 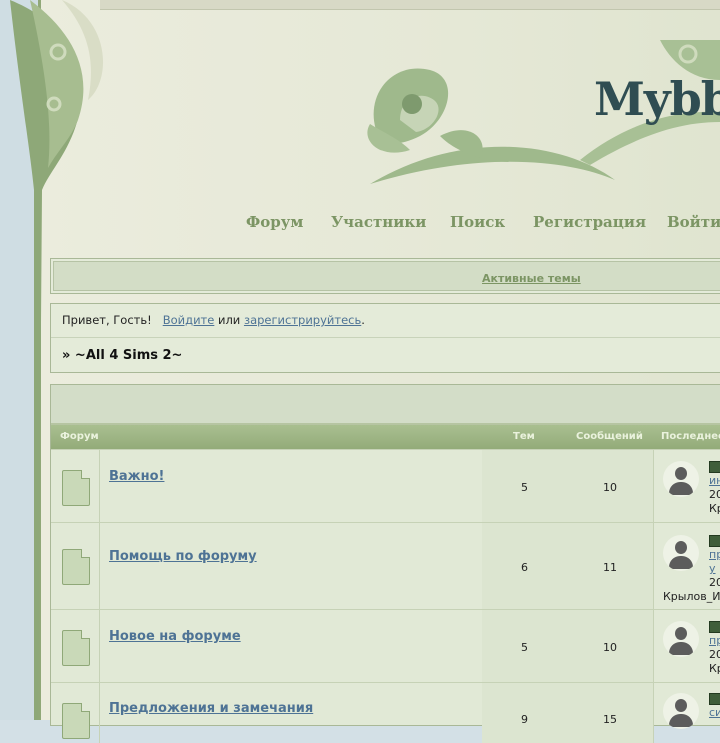 What do you see at coordinates (589, 222) in the screenshot?
I see `nav-register: Регистрация` at bounding box center [589, 222].